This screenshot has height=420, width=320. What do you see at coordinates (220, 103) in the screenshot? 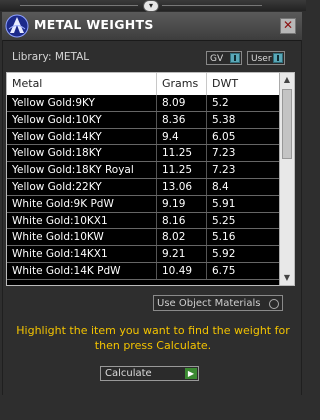
I see `dwt-cell: 5.2` at bounding box center [220, 103].